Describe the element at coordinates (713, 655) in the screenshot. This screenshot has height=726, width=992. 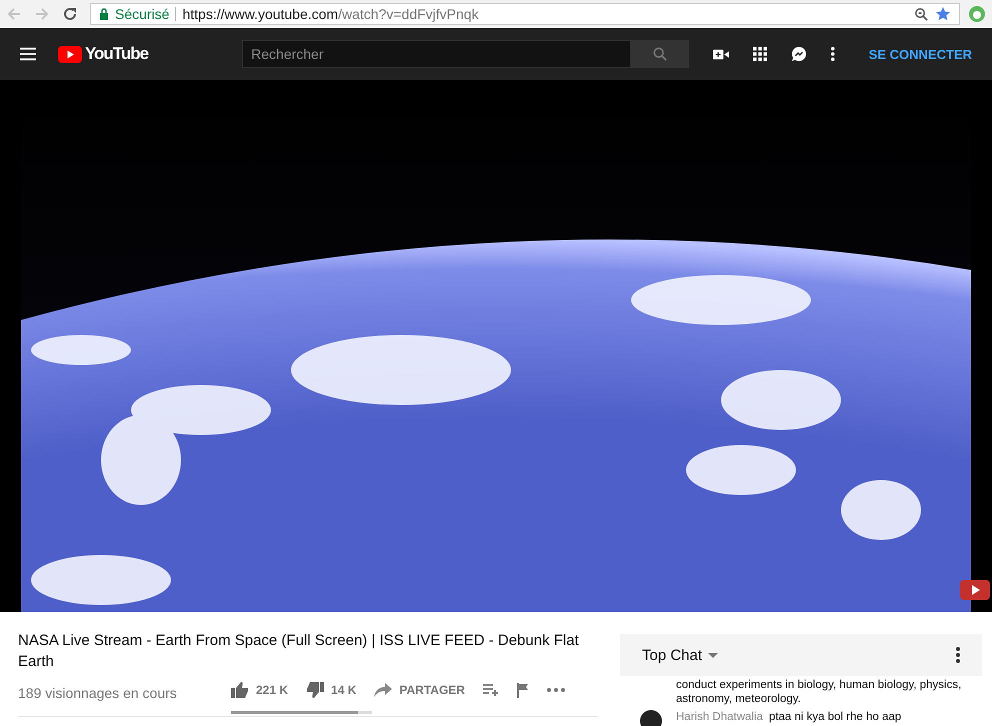
I see `caret-icon` at that location.